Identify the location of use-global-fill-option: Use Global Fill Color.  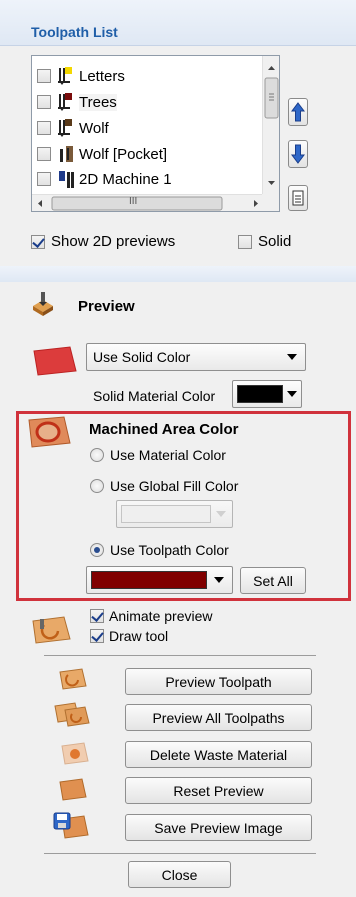
(164, 486).